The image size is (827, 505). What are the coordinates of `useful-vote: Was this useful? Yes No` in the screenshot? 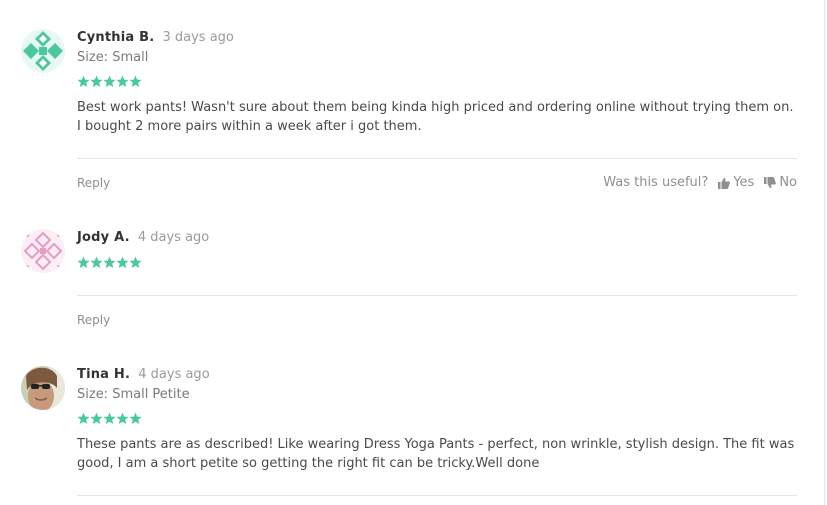 It's located at (700, 183).